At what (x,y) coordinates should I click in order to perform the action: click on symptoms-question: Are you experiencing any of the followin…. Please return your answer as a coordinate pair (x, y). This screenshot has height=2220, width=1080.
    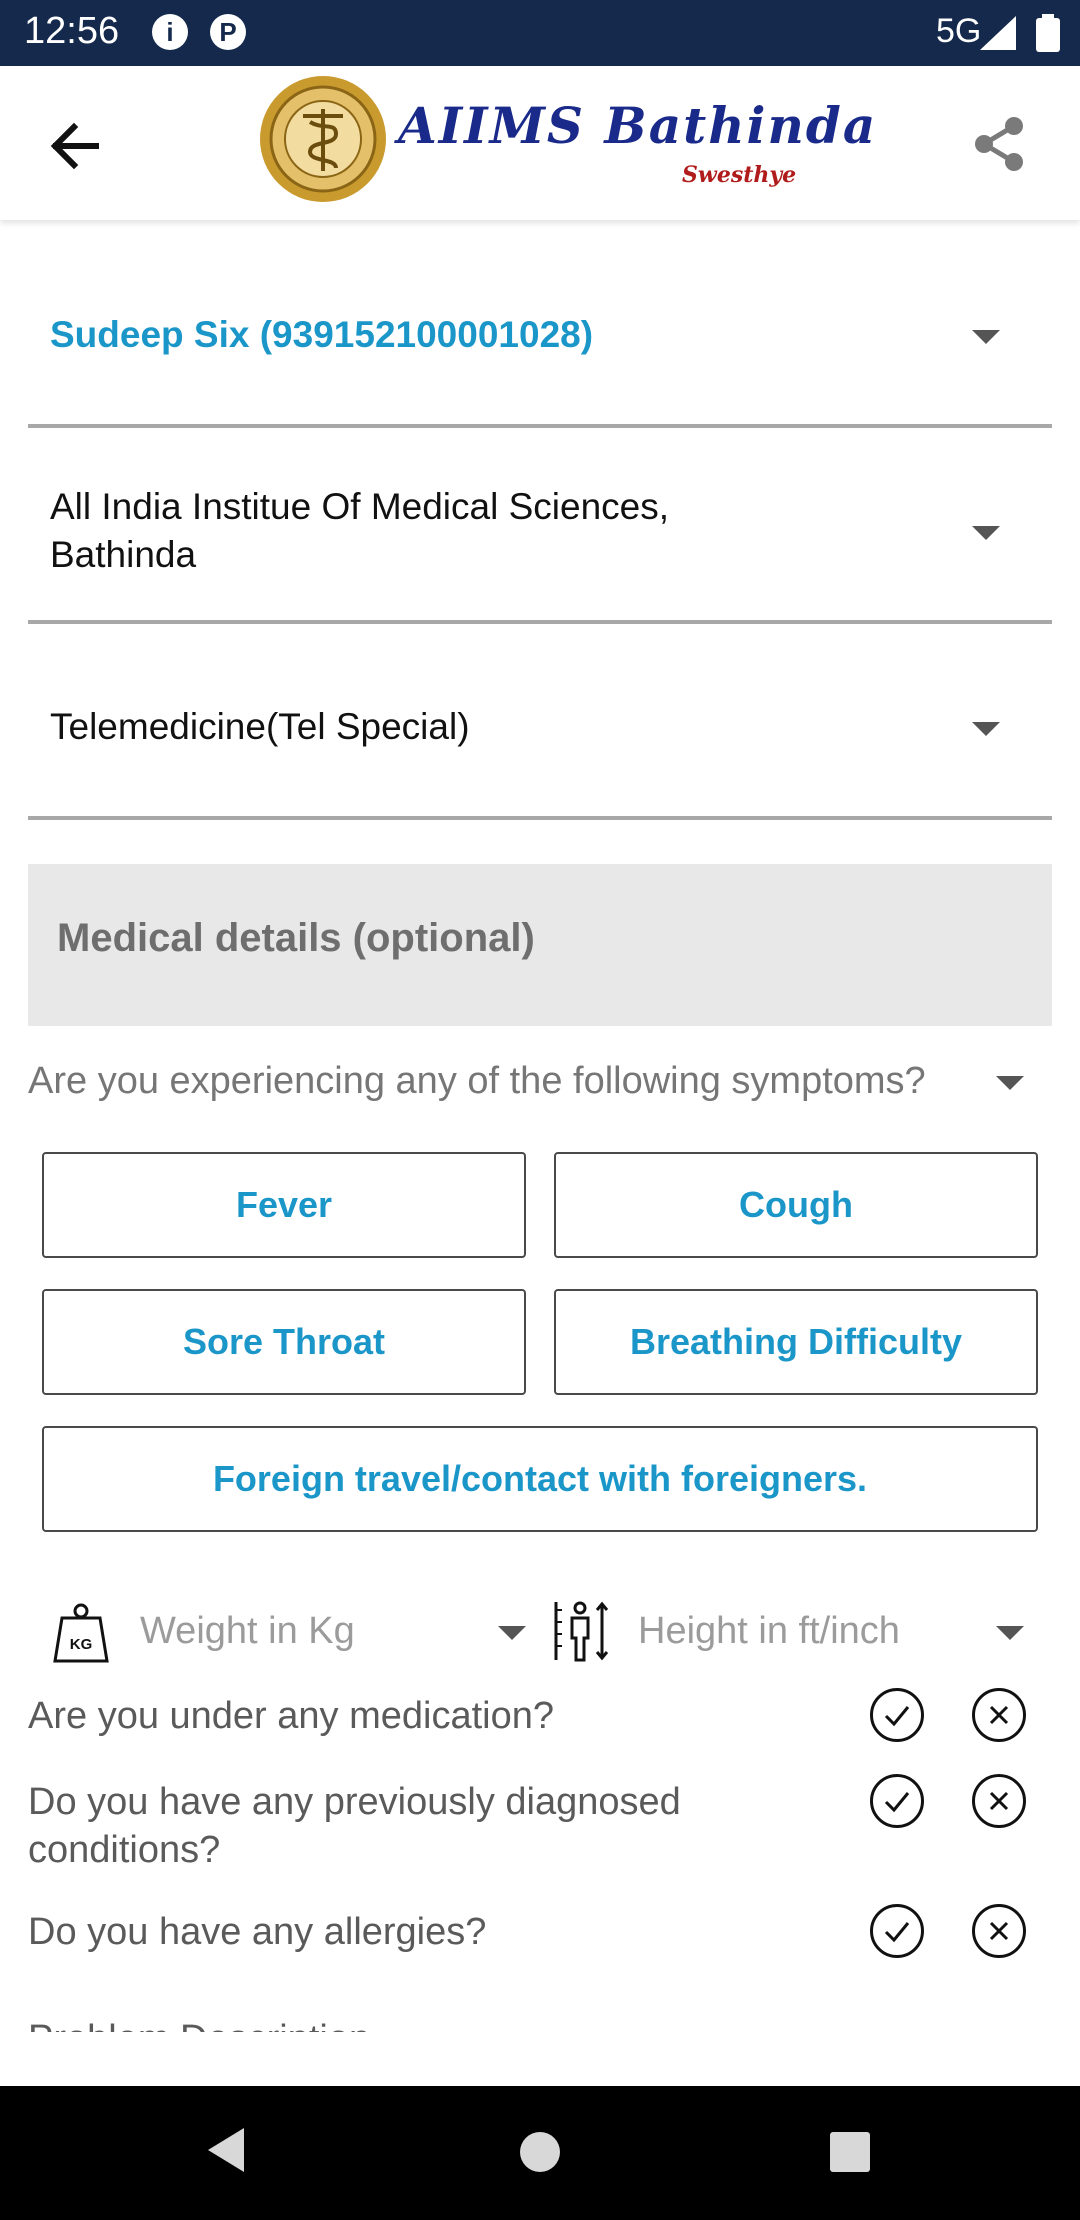
    Looking at the image, I should click on (477, 1081).